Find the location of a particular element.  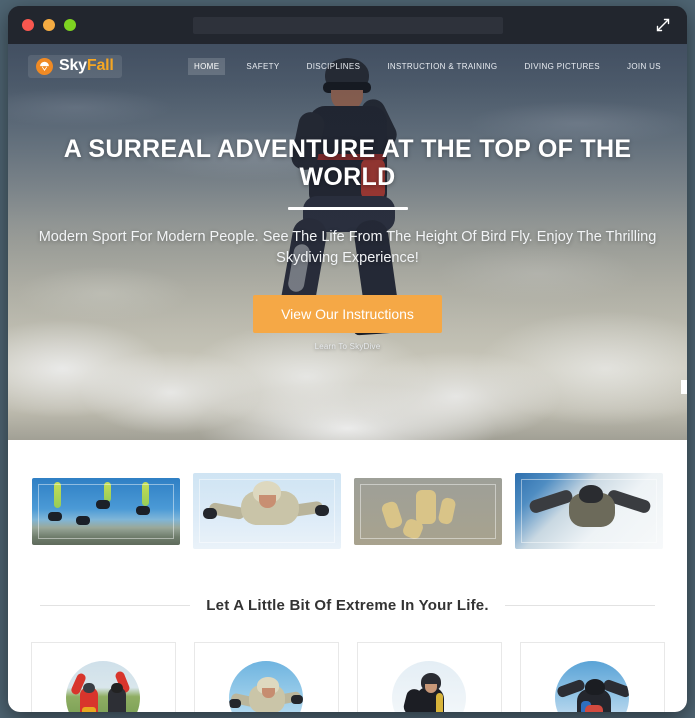

browser-titlebar is located at coordinates (347, 25).